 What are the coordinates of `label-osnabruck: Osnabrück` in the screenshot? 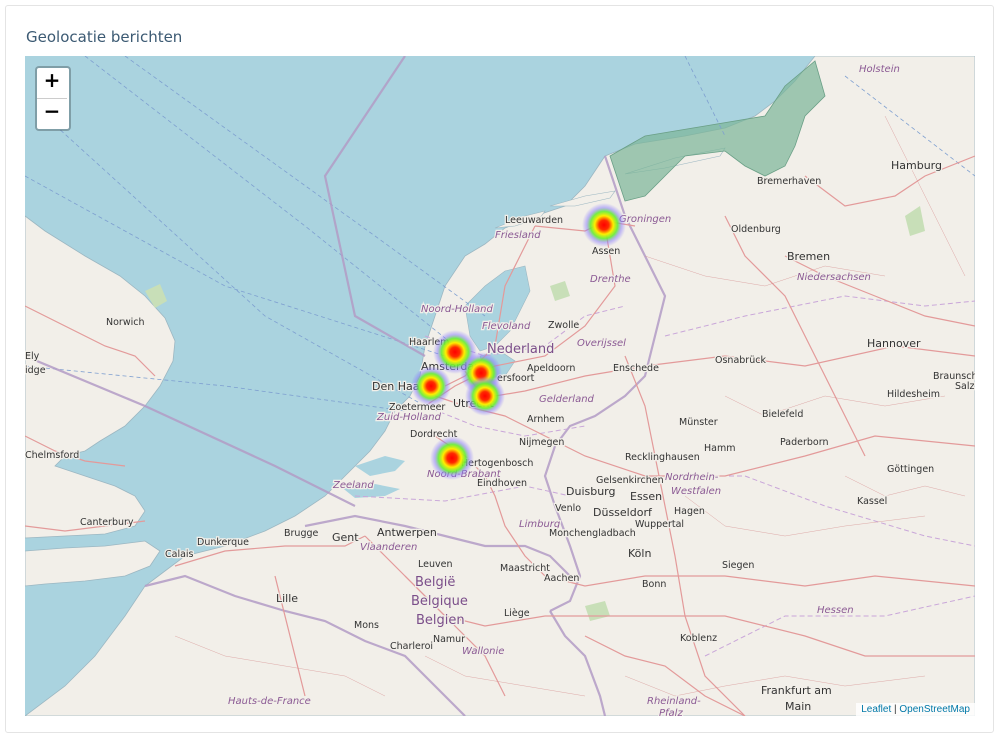 It's located at (740, 360).